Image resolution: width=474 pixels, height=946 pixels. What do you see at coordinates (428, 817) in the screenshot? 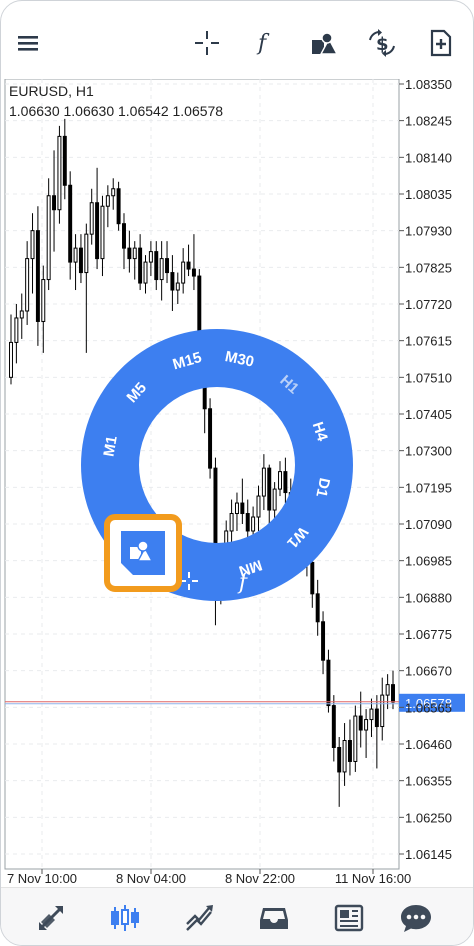
I see `y-tick-label: 1.06250` at bounding box center [428, 817].